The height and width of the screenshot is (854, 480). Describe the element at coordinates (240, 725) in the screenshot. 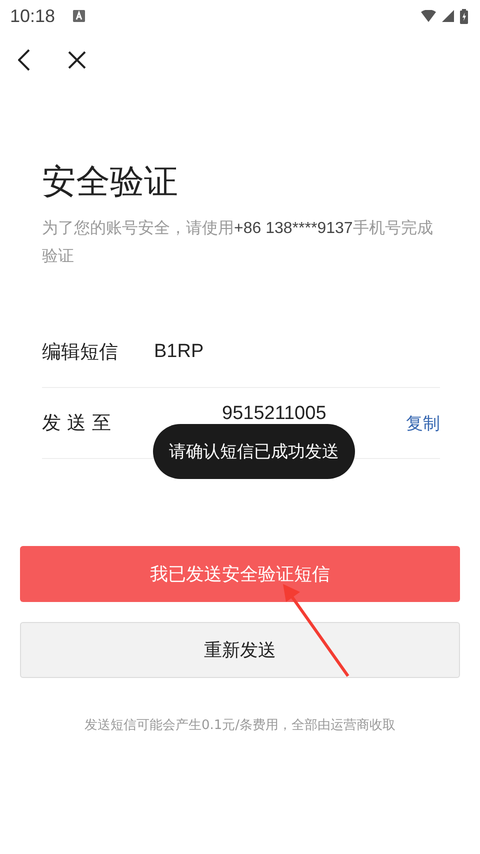

I see `fee-note: 发送短信可能会产生0.1元/条费用，全部由运营商收取` at that location.